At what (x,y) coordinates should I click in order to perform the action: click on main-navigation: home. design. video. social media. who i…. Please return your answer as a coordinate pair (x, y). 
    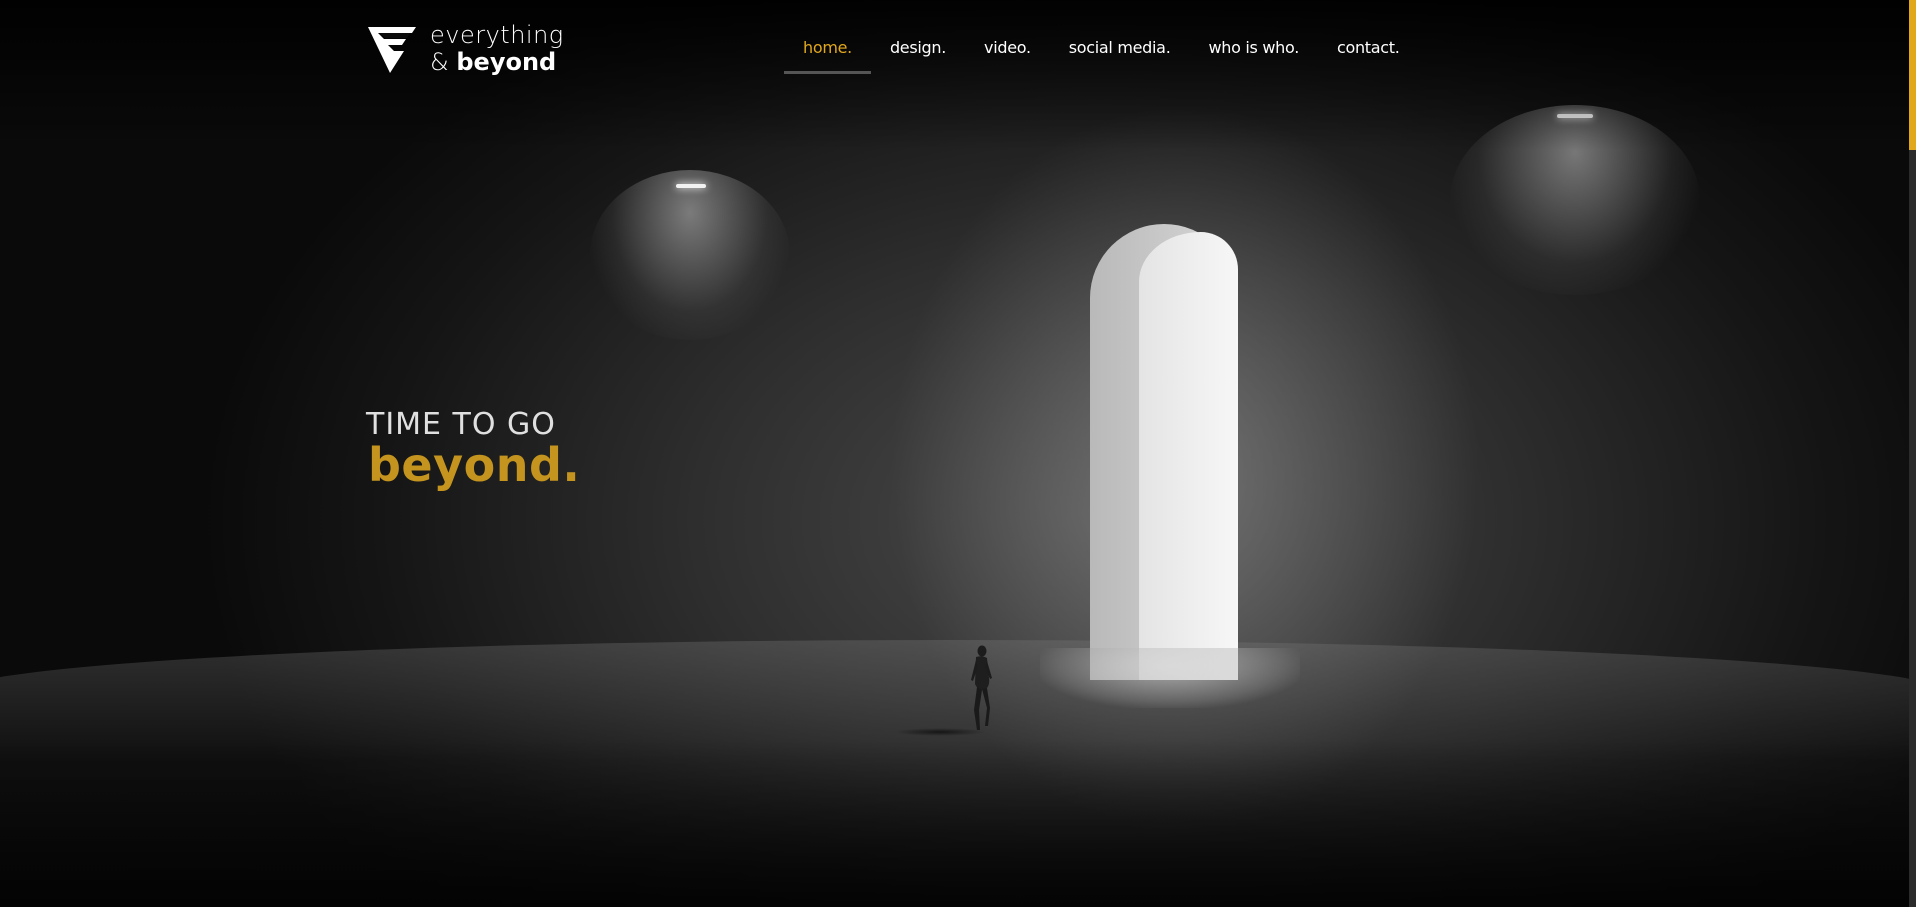
    Looking at the image, I should click on (1101, 52).